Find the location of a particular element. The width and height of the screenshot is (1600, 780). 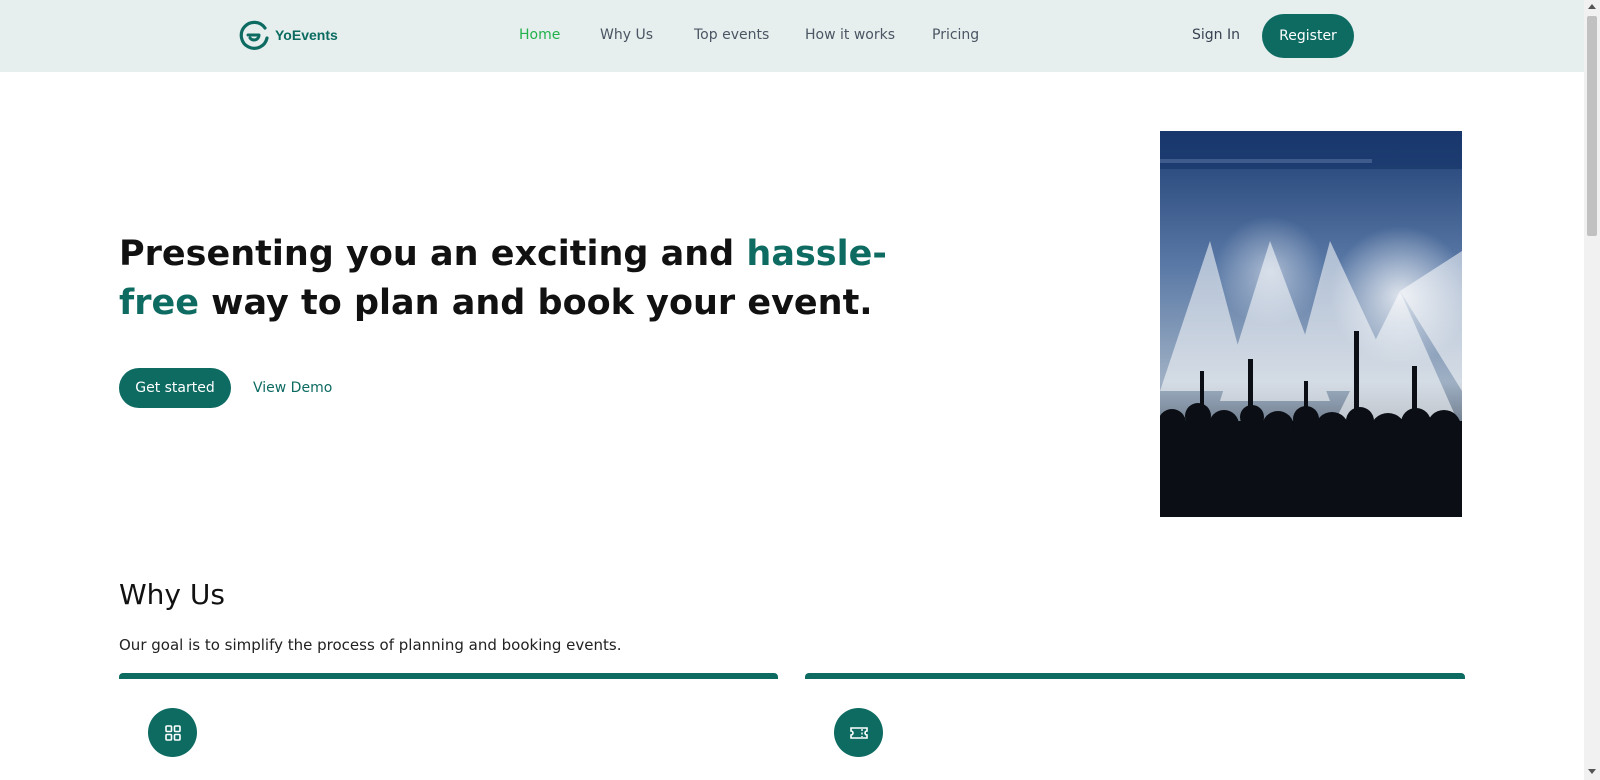

get-started-button: Get started is located at coordinates (175, 388).